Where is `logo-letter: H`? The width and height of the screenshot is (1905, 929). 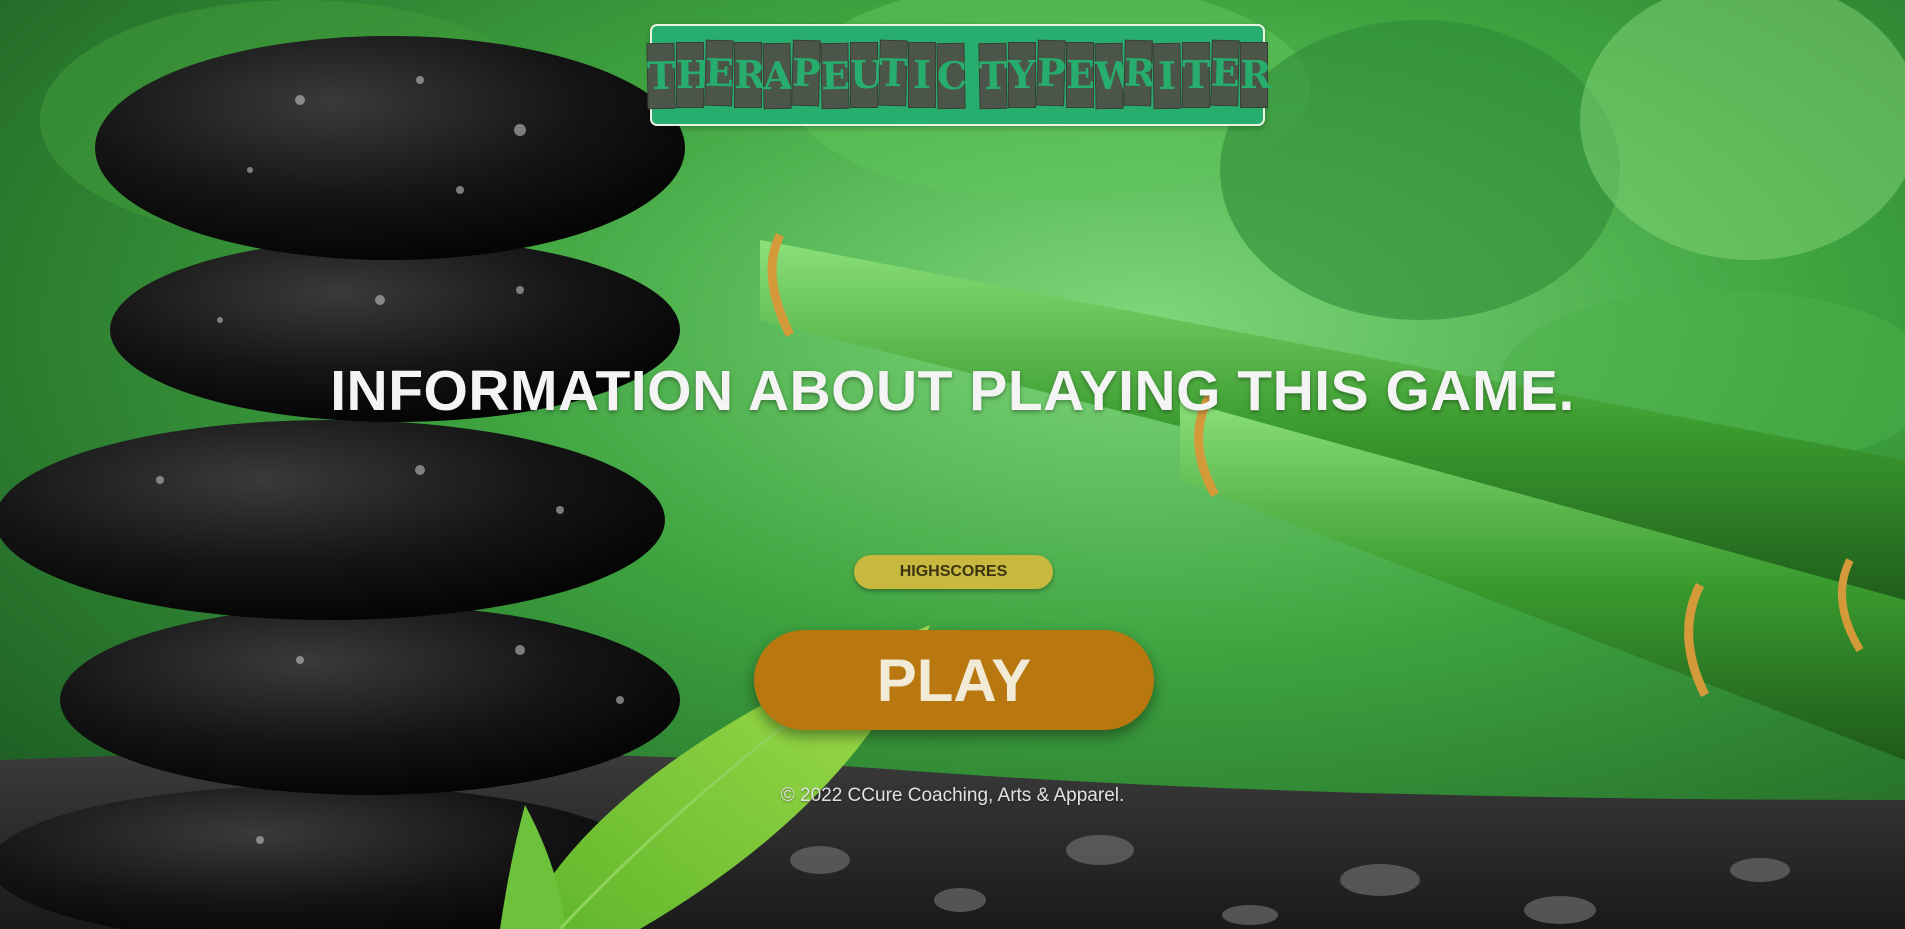
logo-letter: H is located at coordinates (694, 75).